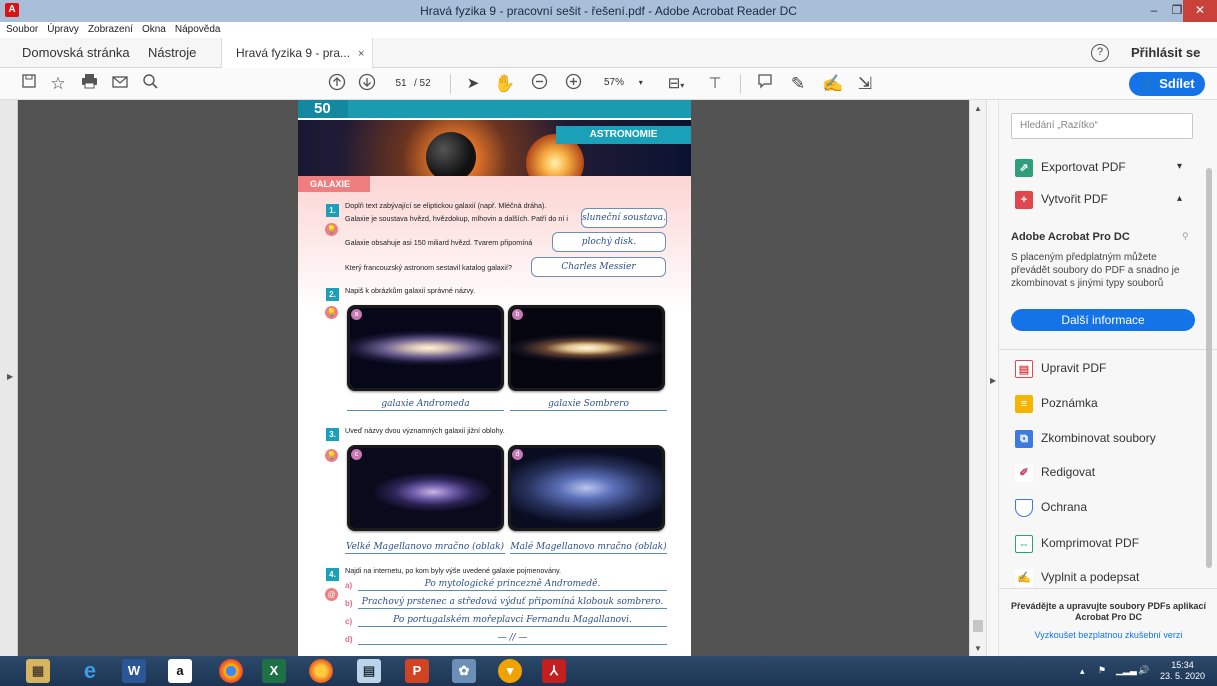 This screenshot has height=686, width=1217. Describe the element at coordinates (993, 378) in the screenshot. I see `right-pane-toggle: ▶` at that location.